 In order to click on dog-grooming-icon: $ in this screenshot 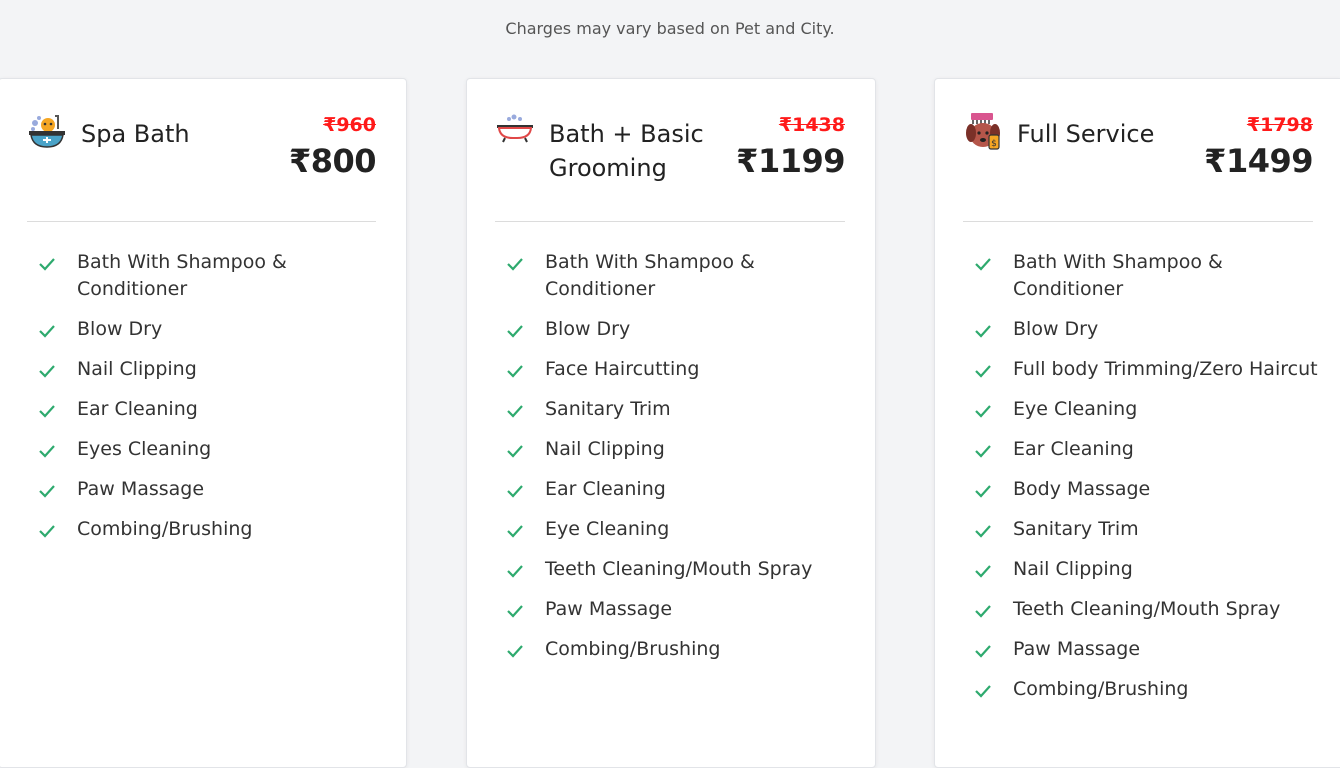, I will do `click(983, 131)`.